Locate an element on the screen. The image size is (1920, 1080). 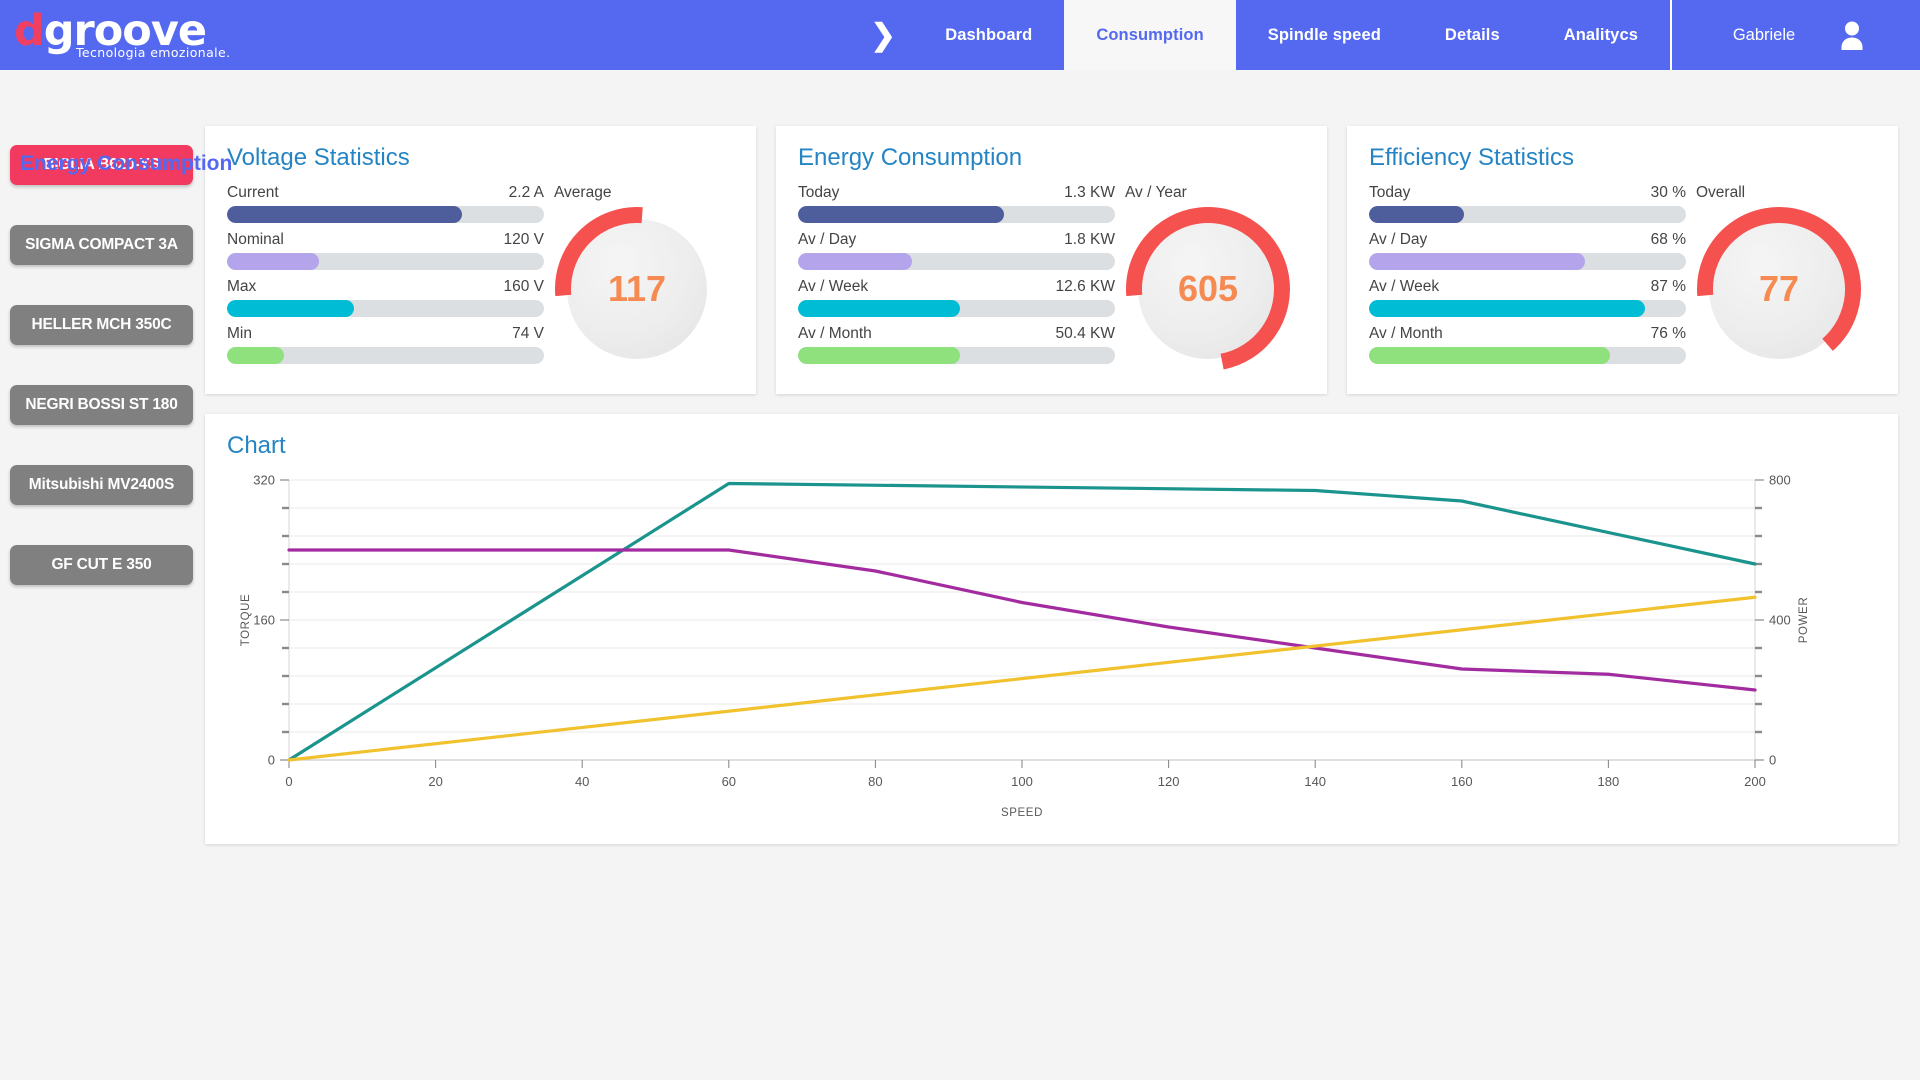
tab-dashboard: Dashboard is located at coordinates (988, 35).